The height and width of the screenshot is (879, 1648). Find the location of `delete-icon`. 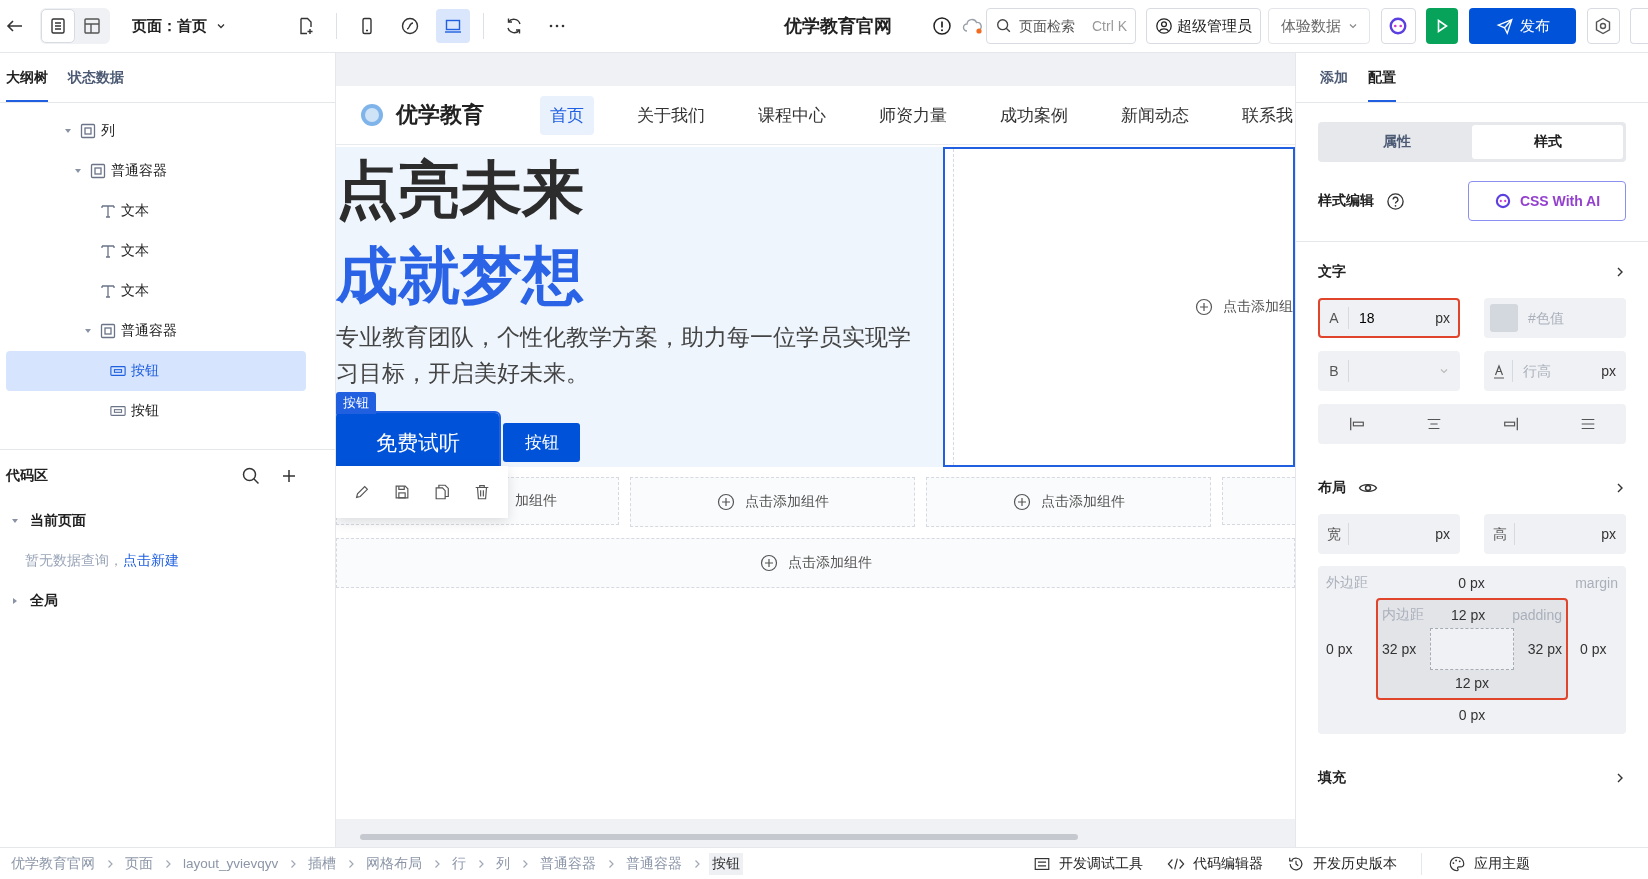

delete-icon is located at coordinates (482, 492).